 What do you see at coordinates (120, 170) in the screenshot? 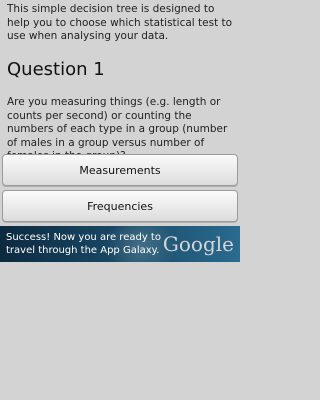
I see `measurements-button: Measurements` at bounding box center [120, 170].